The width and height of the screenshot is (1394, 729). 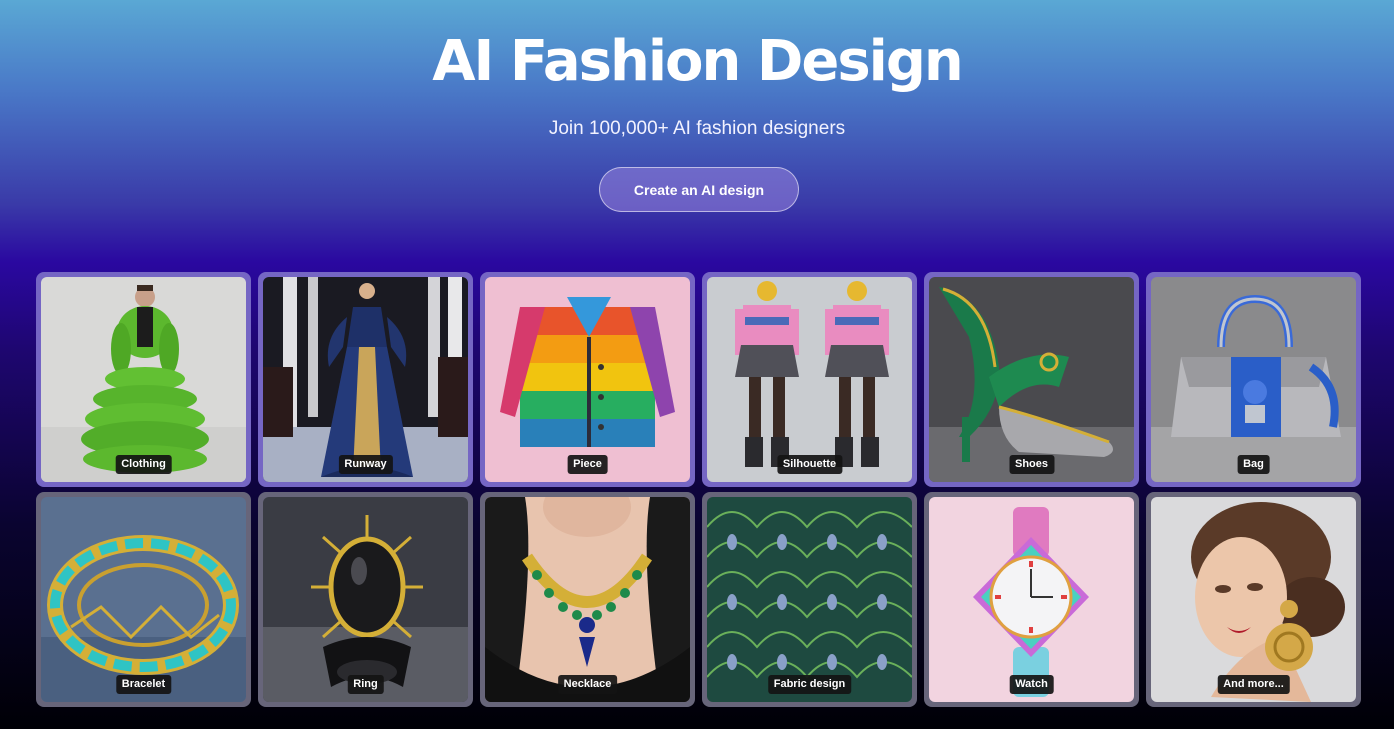 I want to click on black-stone-ring-image, so click(x=365, y=599).